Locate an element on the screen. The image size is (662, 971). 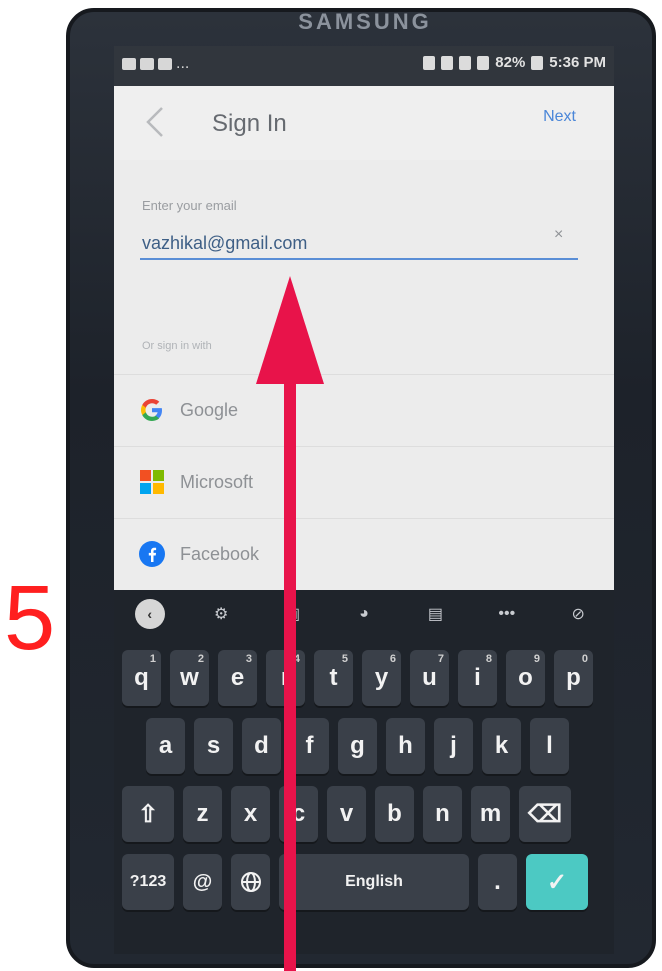
key: s is located at coordinates (213, 746).